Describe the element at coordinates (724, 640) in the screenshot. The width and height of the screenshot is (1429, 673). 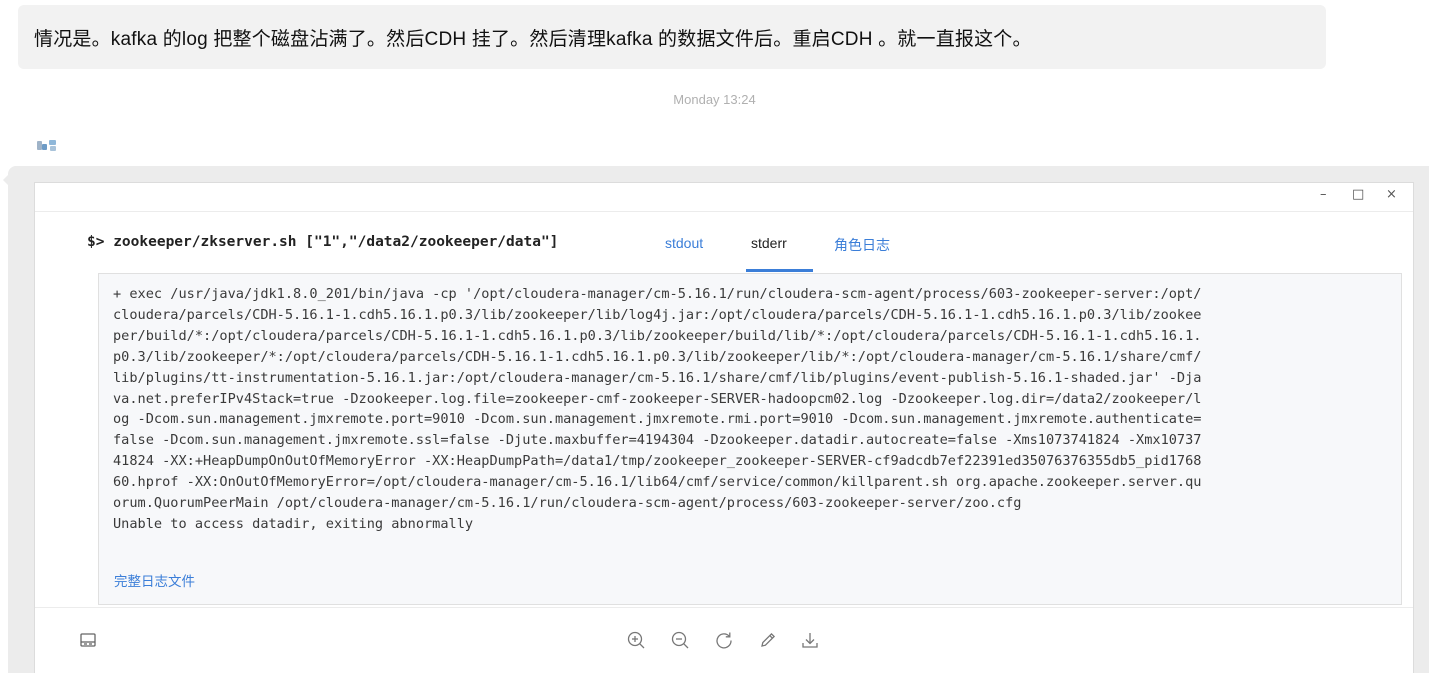
I see `rotate-icon` at that location.